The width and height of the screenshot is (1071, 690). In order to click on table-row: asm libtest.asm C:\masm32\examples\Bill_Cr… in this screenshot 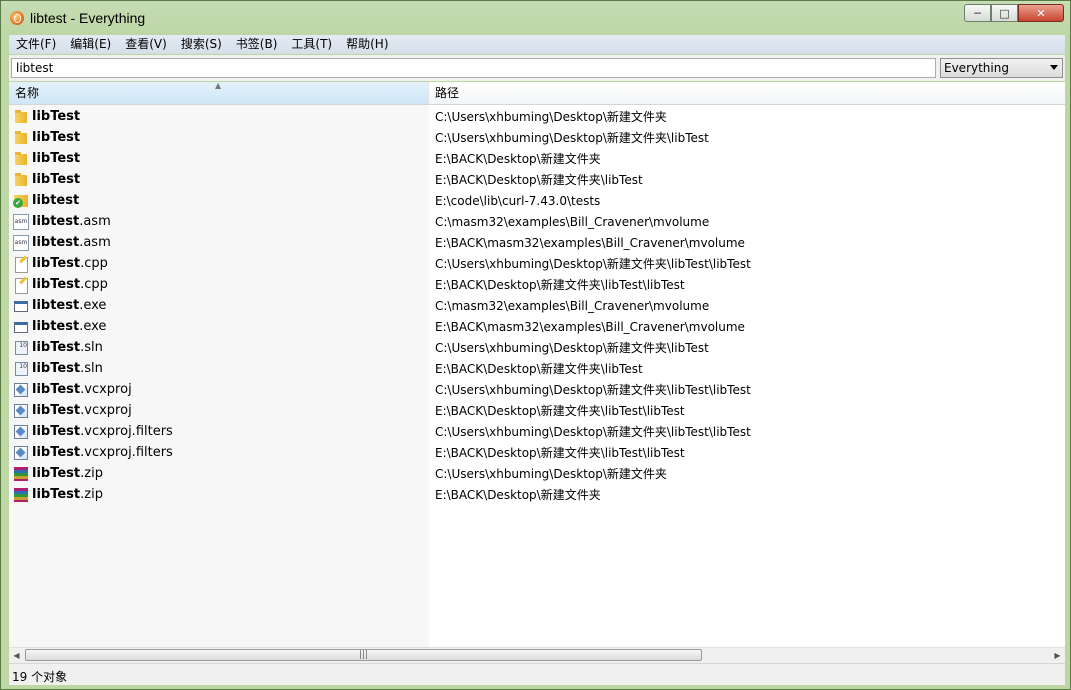, I will do `click(537, 221)`.